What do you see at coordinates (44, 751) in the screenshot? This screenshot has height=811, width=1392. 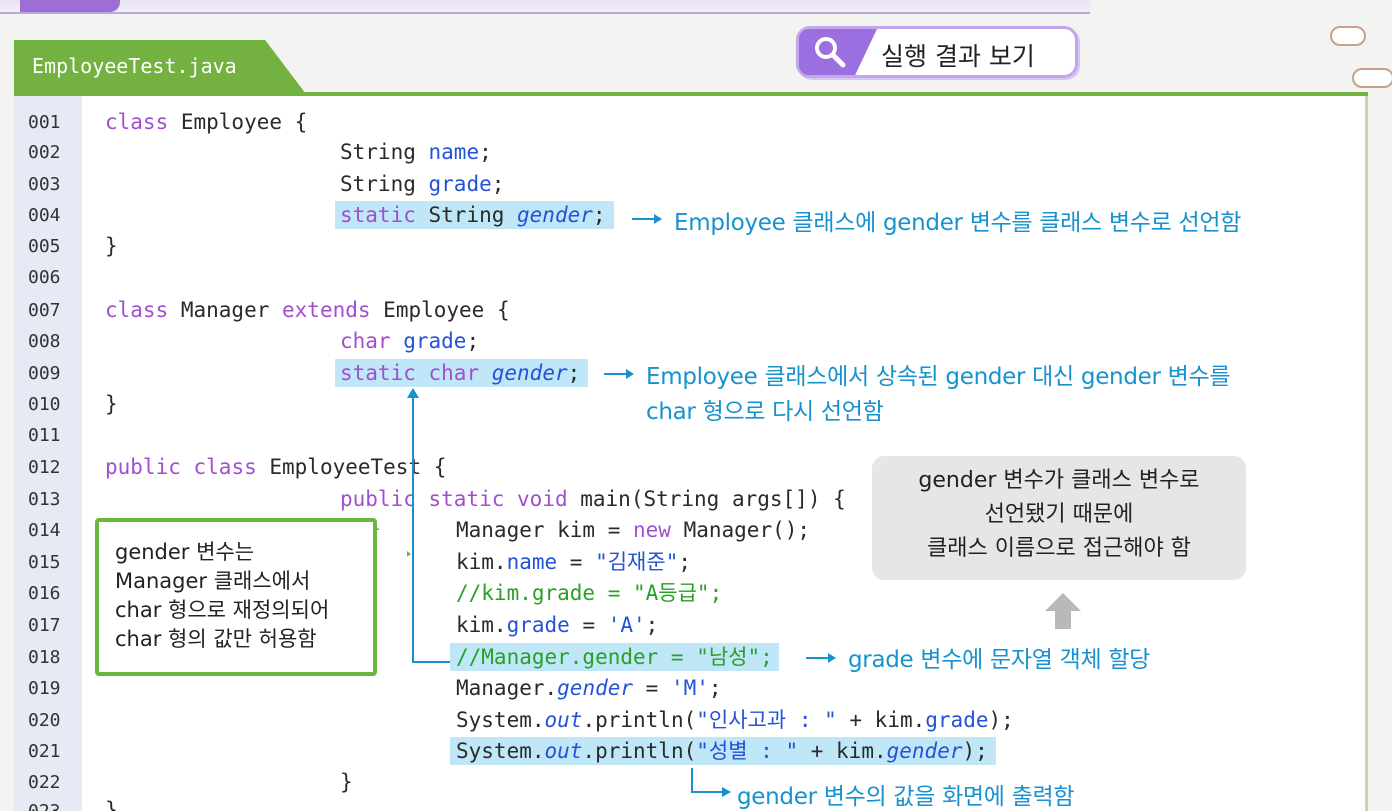 I see `line-number: 021` at bounding box center [44, 751].